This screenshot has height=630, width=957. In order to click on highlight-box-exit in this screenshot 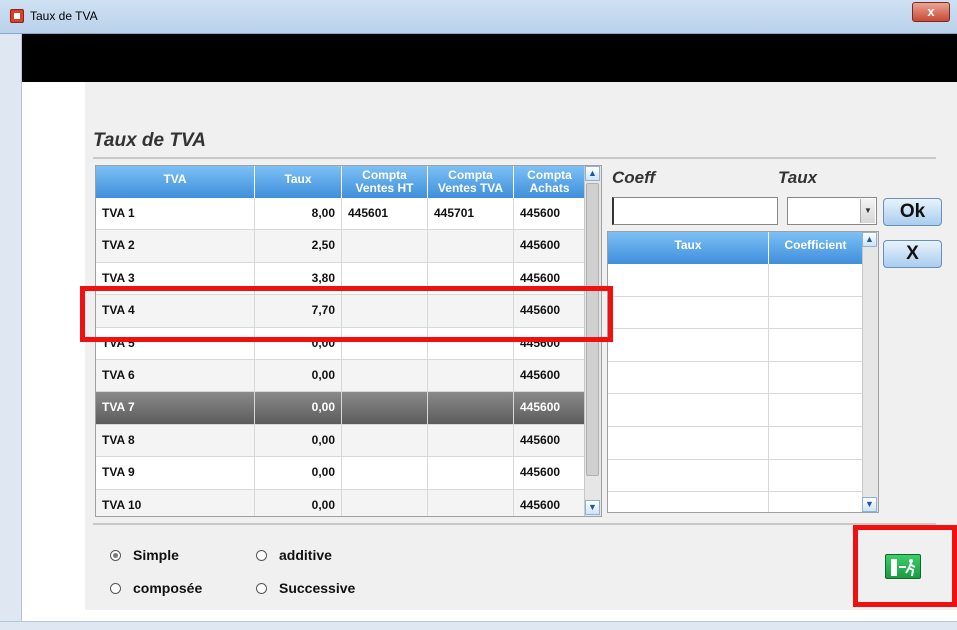, I will do `click(905, 566)`.